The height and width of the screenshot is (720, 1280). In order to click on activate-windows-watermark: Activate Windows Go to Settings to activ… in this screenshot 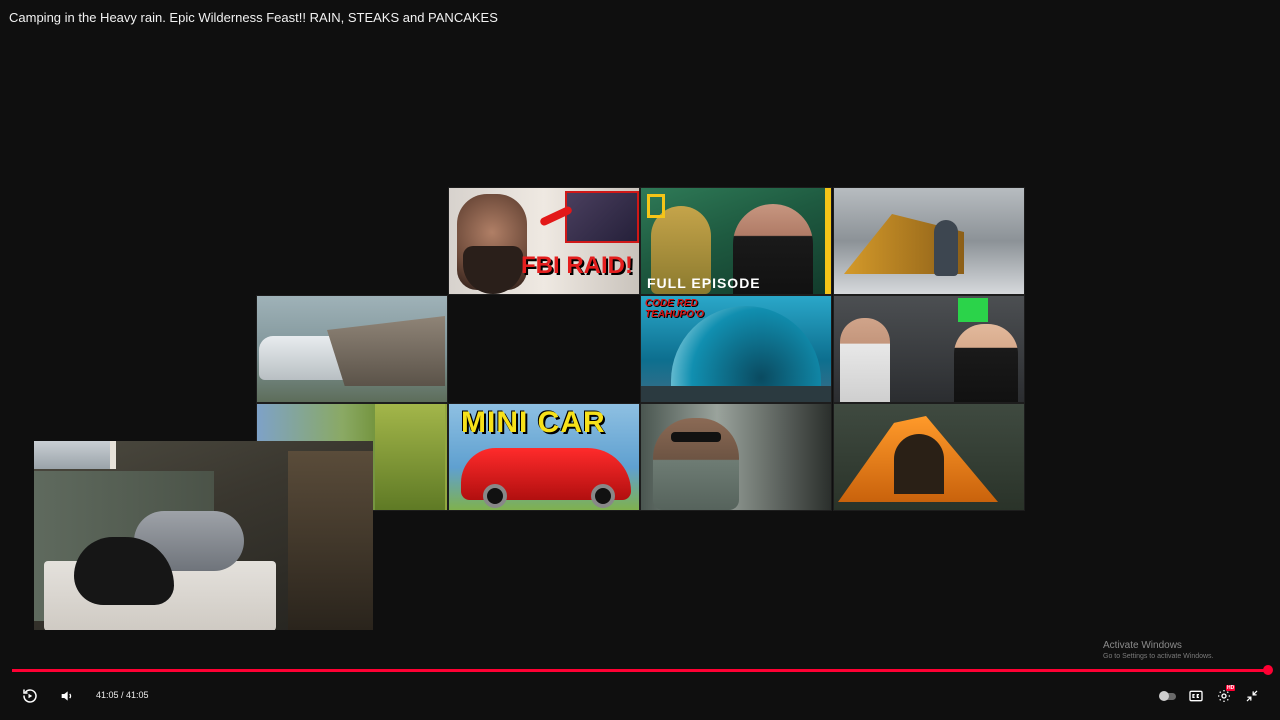, I will do `click(1158, 650)`.